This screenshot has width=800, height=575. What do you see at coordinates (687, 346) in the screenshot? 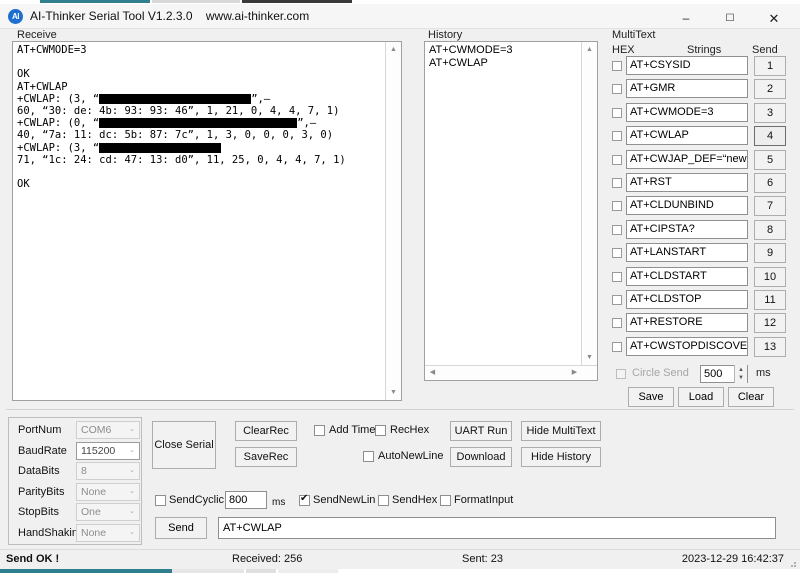
I see `multitext-command-input: AT+CWSTOPDISCOVER` at bounding box center [687, 346].